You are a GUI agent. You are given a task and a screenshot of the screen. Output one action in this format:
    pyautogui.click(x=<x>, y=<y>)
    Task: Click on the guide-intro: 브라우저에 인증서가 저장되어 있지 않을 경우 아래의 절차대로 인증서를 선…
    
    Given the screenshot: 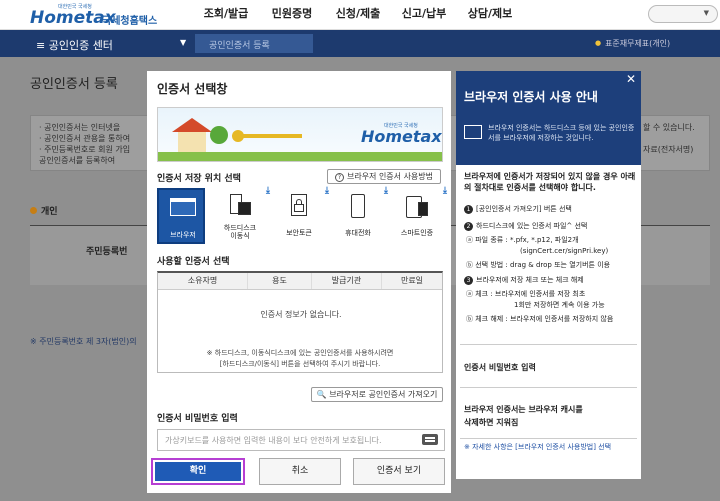 What is the action you would take?
    pyautogui.click(x=550, y=182)
    